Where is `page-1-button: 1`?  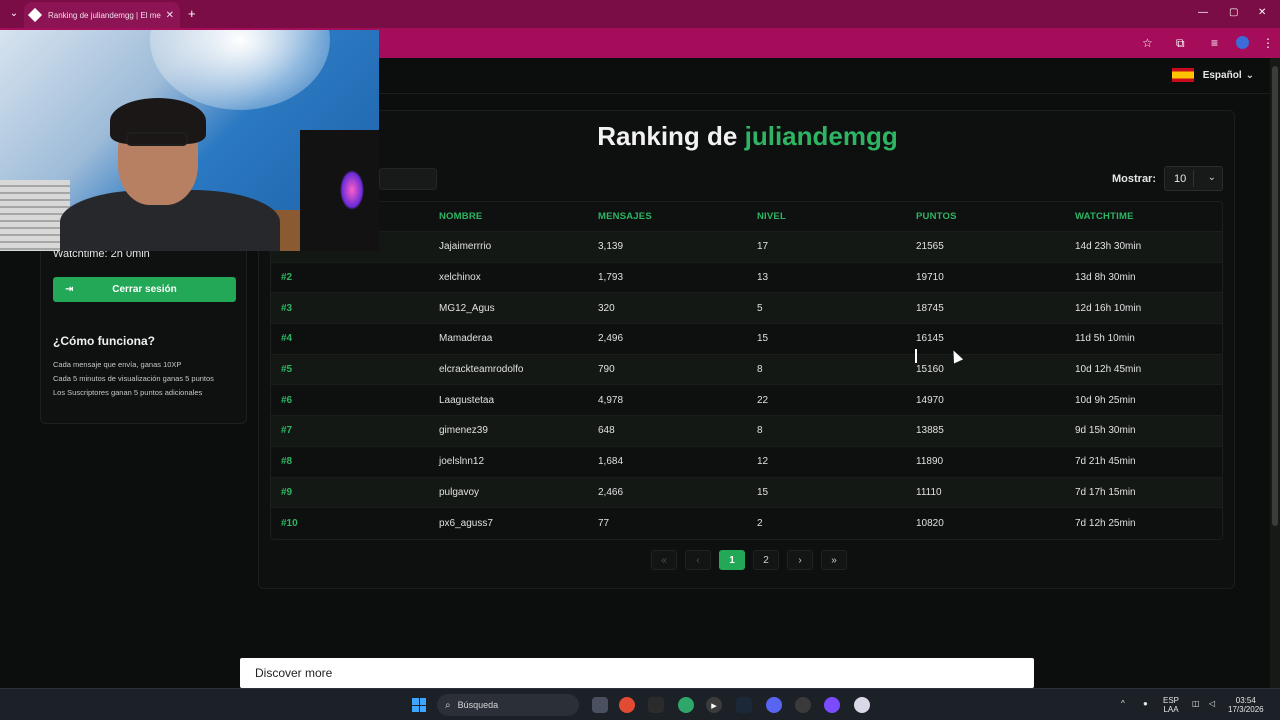 page-1-button: 1 is located at coordinates (732, 560).